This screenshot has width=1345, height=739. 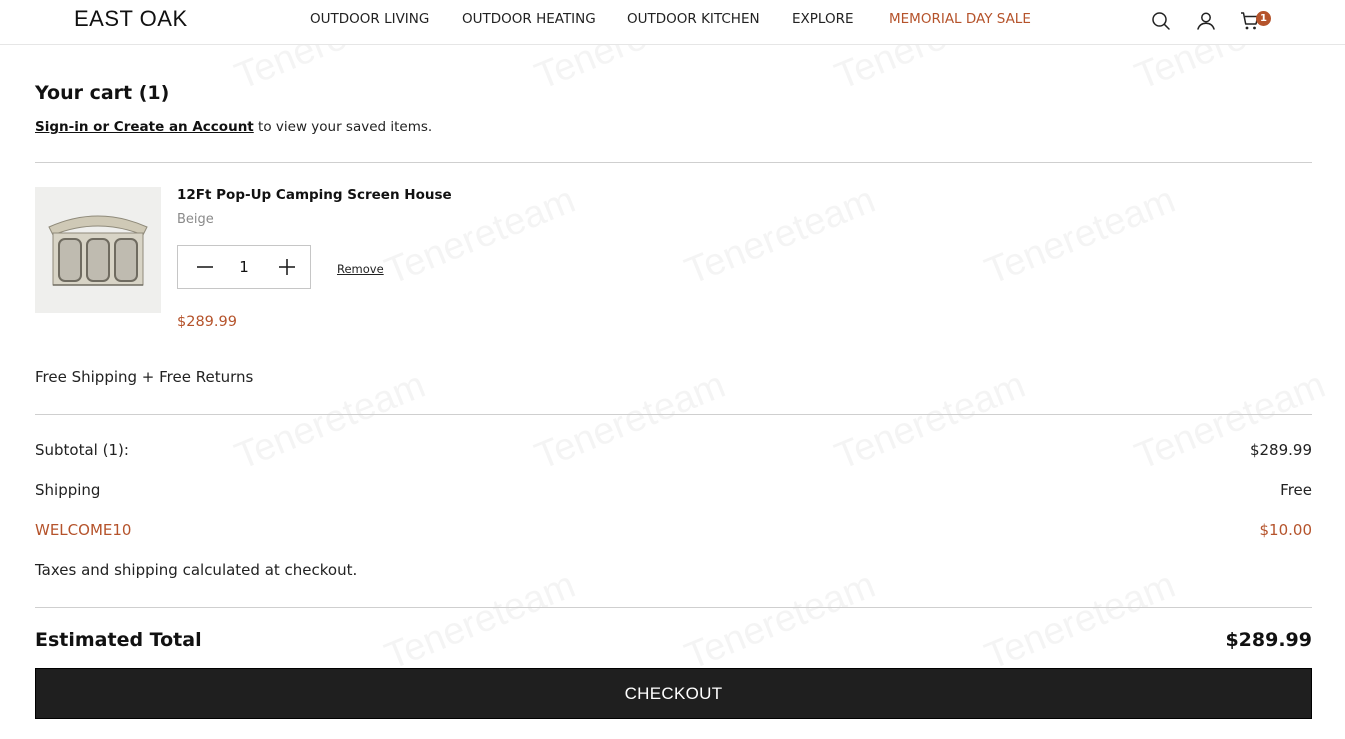 I want to click on free-shipping-note: Free Shipping + Free Returns, so click(x=144, y=377).